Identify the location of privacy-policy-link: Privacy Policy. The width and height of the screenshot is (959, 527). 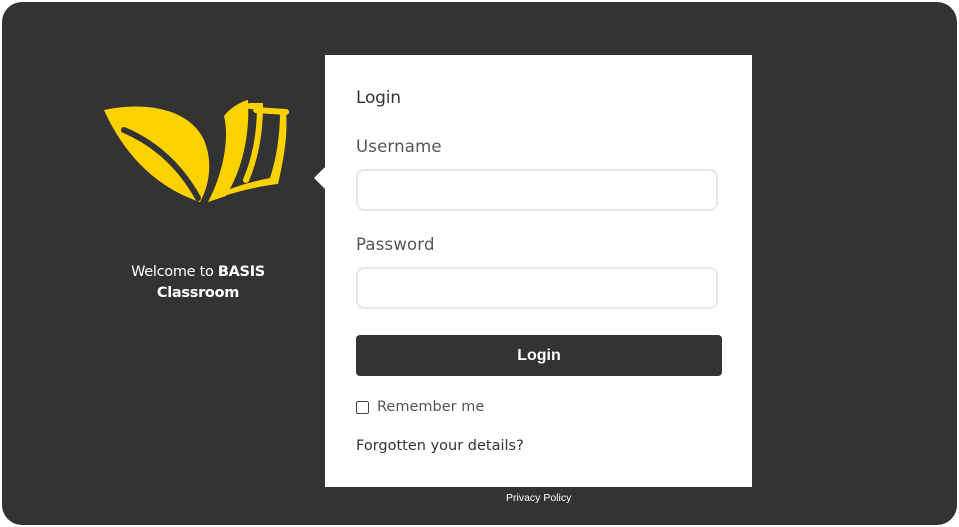
(538, 498).